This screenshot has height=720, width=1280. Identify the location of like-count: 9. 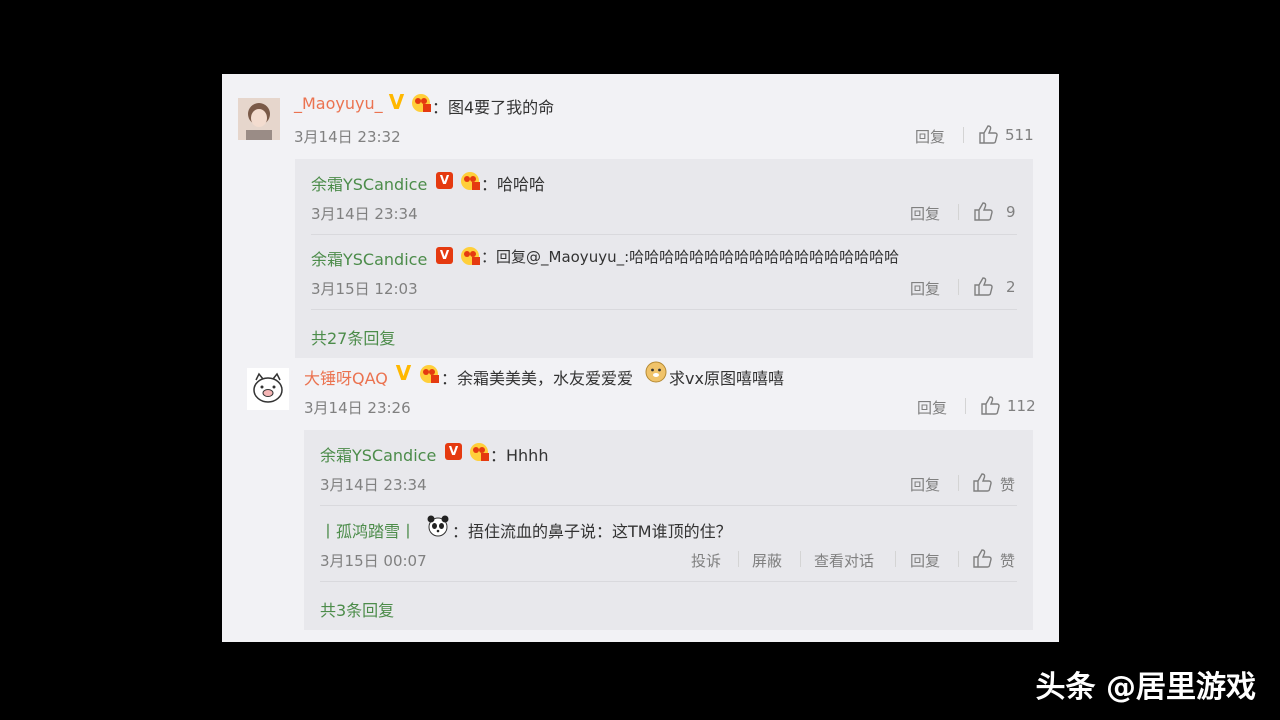
(1011, 212).